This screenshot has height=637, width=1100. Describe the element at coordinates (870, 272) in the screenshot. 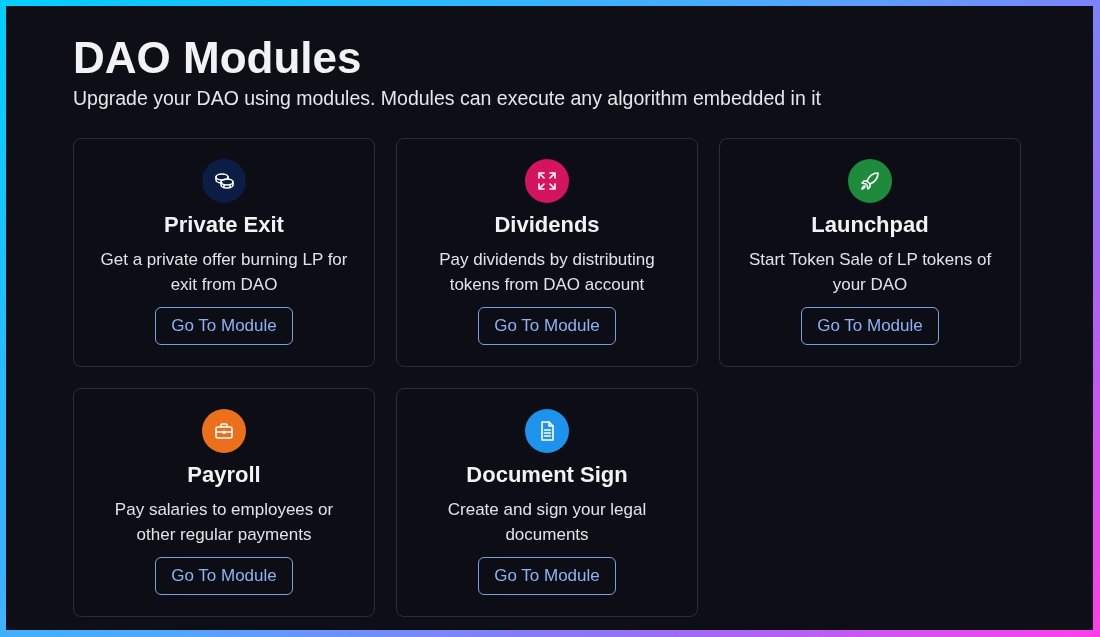

I see `module-description: Start Token Sale of LP tokens of your DAO` at that location.